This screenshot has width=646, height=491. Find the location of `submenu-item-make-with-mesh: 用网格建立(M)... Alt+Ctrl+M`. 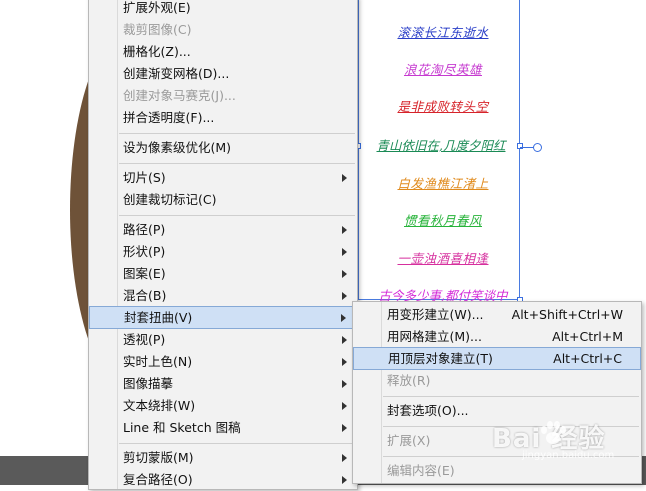

submenu-item-make-with-mesh: 用网格建立(M)... Alt+Ctrl+M is located at coordinates (497, 337).